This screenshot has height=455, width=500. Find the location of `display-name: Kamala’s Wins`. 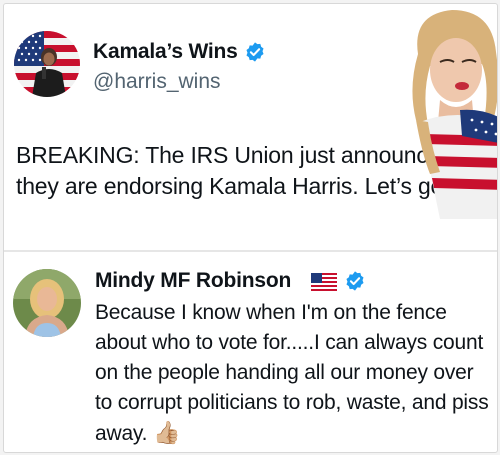

display-name: Kamala’s Wins is located at coordinates (165, 52).